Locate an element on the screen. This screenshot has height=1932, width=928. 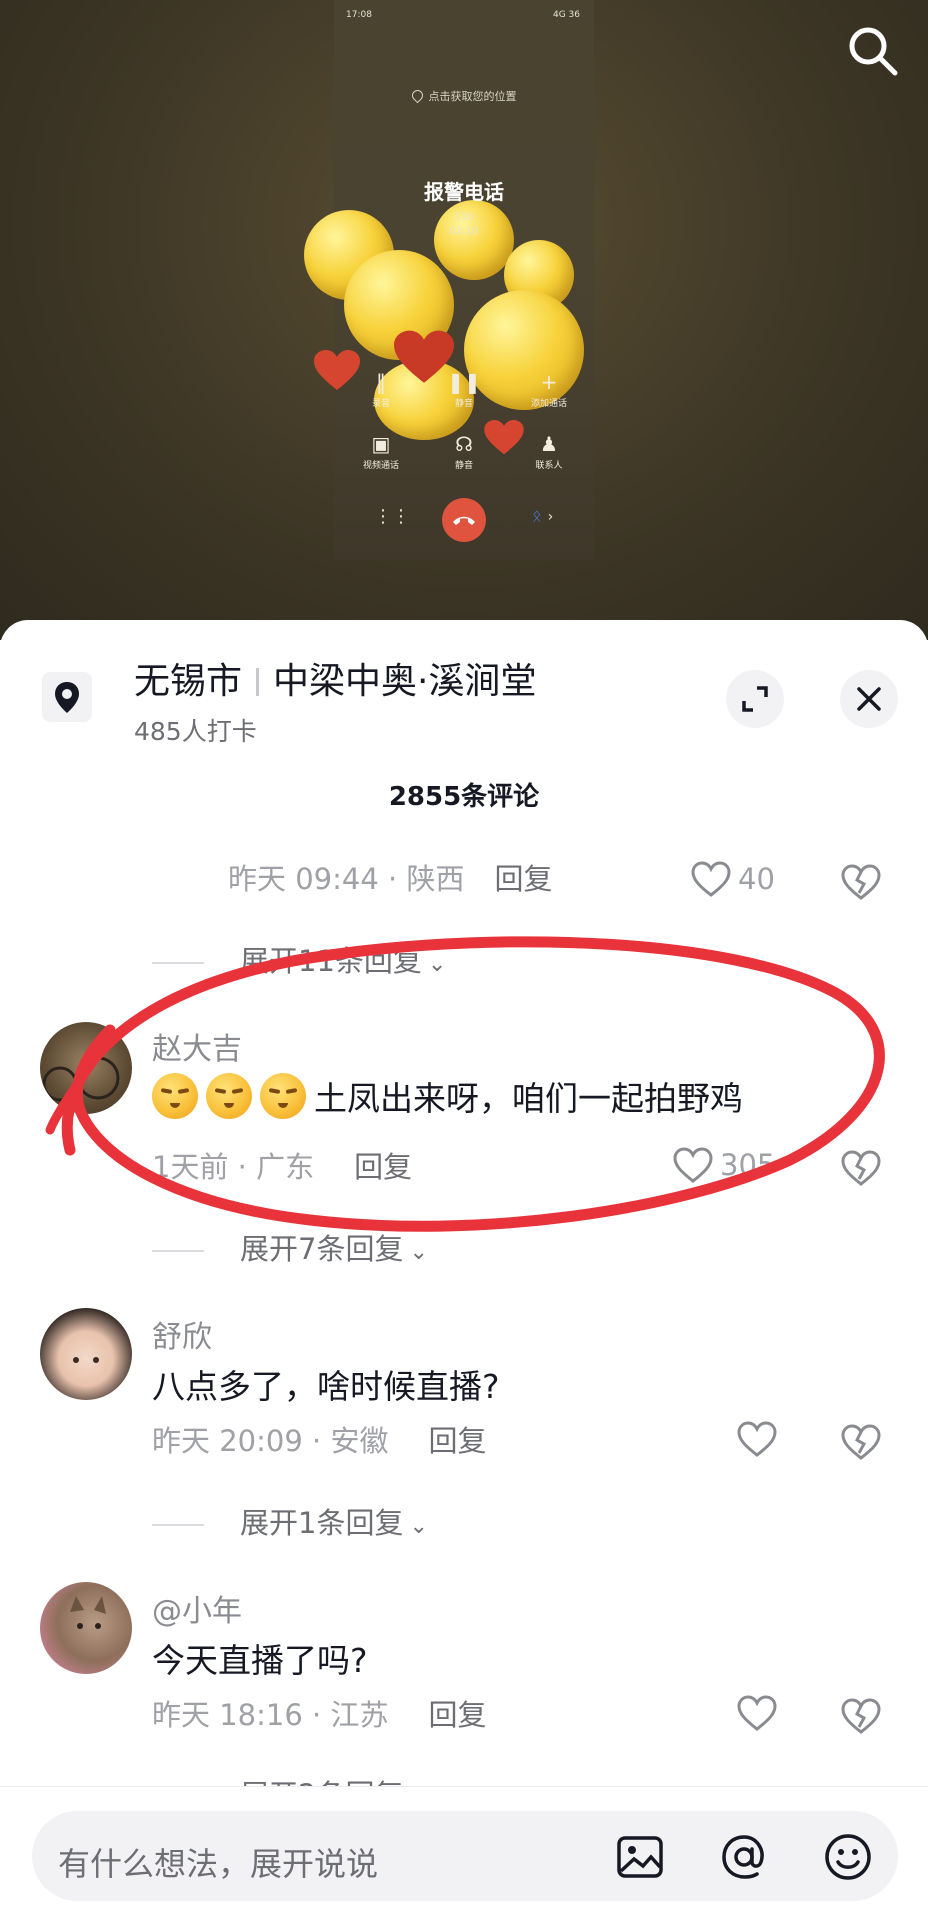
comment-body: 今天直播了吗? is located at coordinates (260, 1660).